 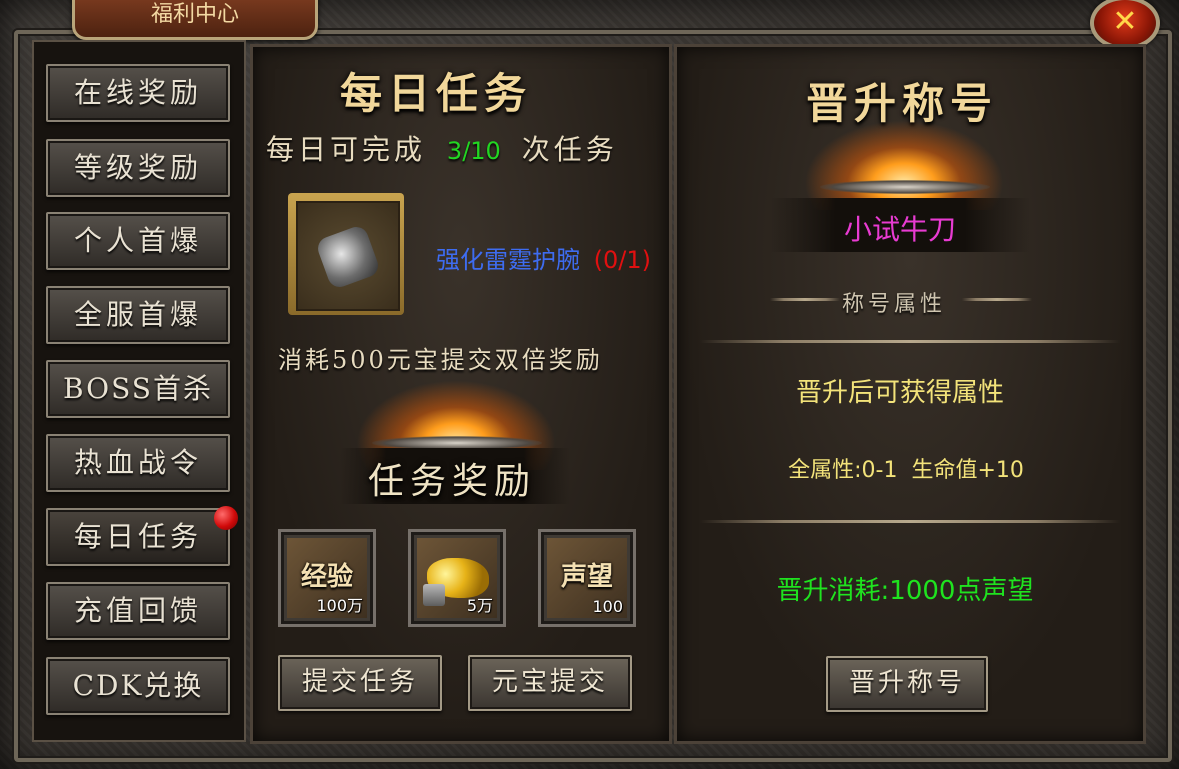 I want to click on reward-exp-label: 经验, so click(x=326, y=577).